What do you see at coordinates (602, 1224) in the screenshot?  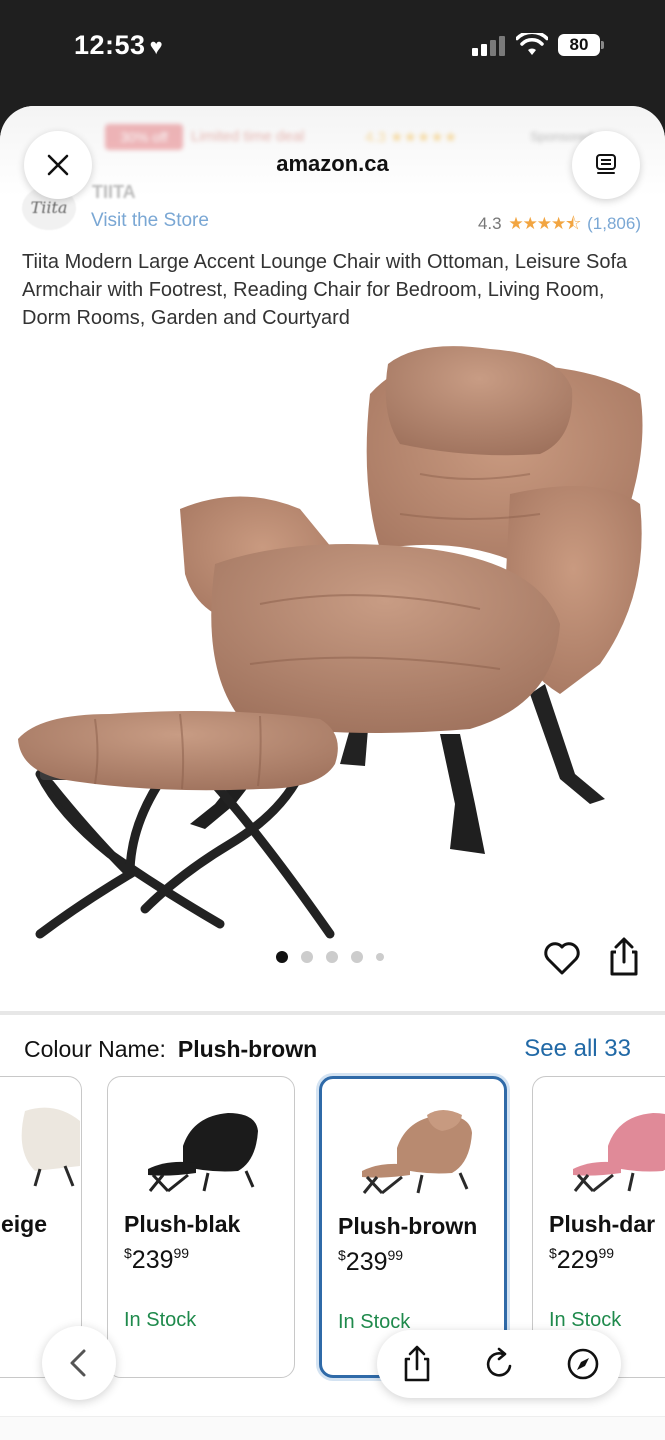 I see `variant-name: Plush-dar` at bounding box center [602, 1224].